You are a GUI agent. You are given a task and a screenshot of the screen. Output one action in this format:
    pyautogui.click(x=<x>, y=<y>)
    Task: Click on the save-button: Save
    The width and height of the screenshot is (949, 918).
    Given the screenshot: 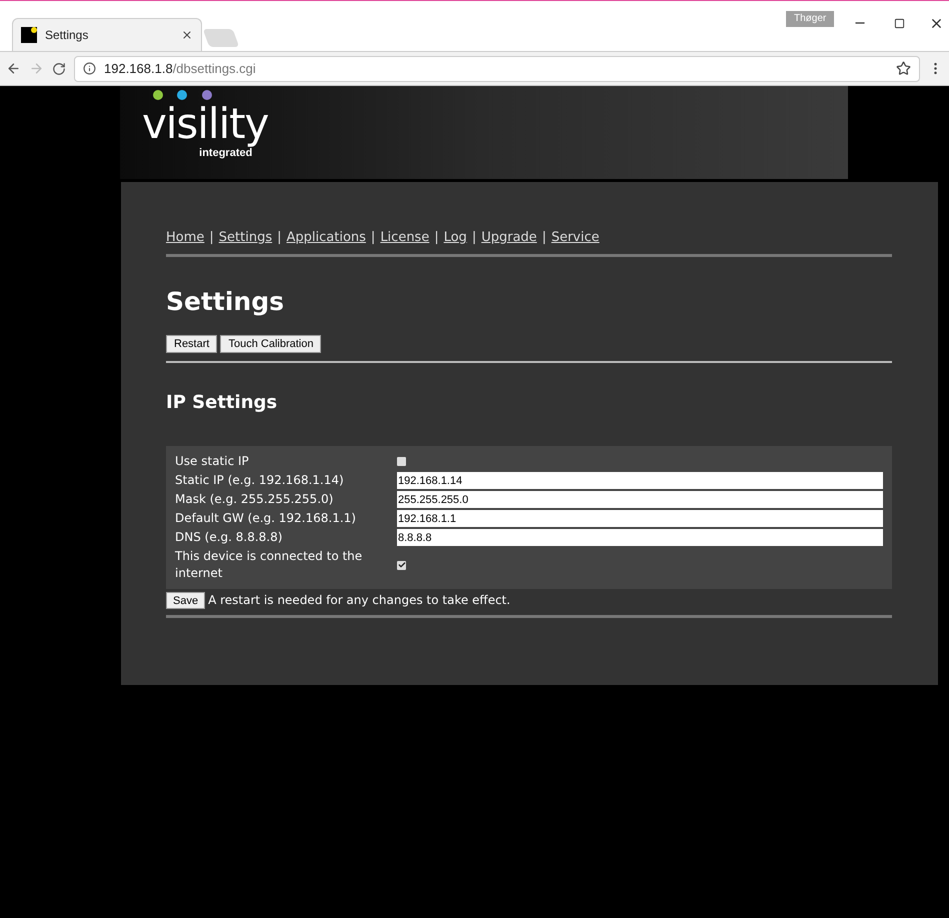 What is the action you would take?
    pyautogui.click(x=186, y=600)
    